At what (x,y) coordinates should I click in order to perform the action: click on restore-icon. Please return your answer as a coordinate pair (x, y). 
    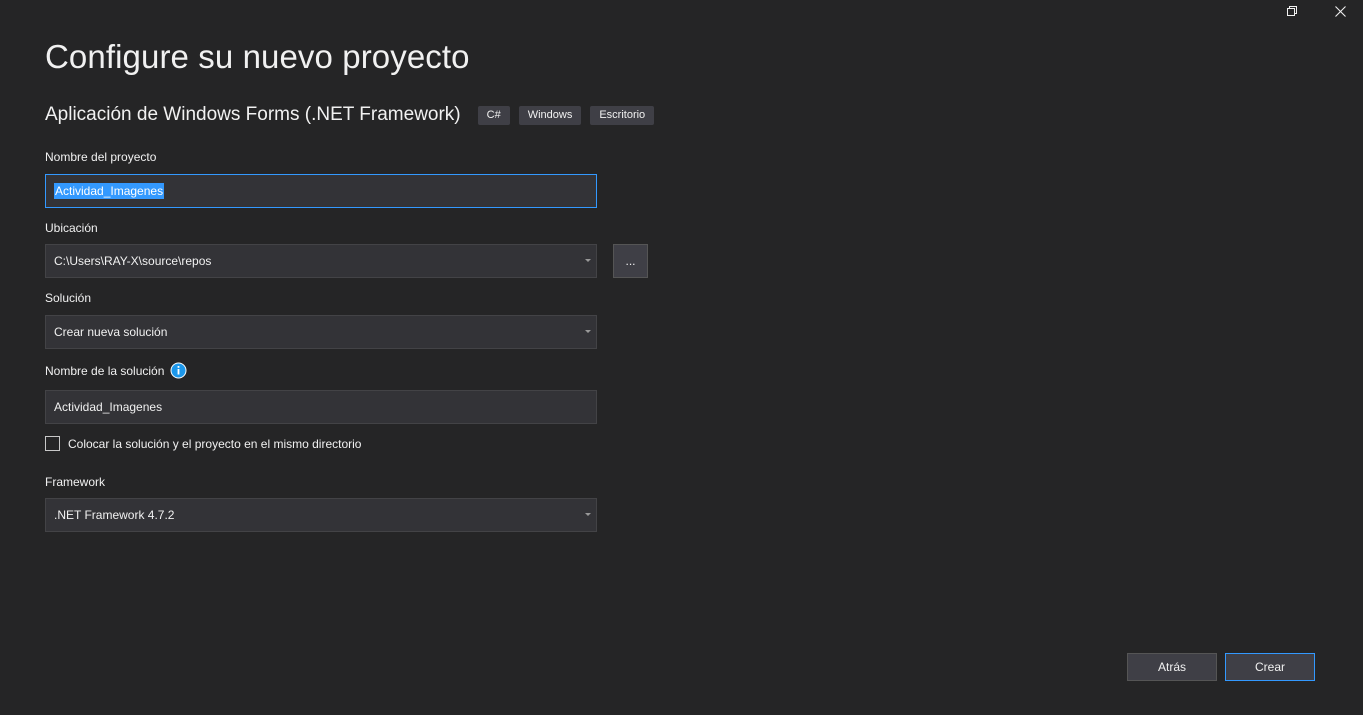
    Looking at the image, I should click on (1292, 13).